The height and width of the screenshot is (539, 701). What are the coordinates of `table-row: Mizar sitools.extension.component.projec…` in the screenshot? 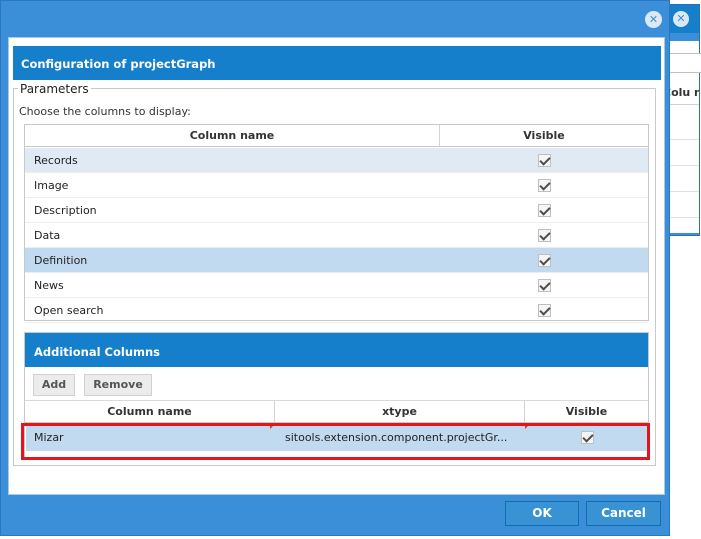 It's located at (336, 437).